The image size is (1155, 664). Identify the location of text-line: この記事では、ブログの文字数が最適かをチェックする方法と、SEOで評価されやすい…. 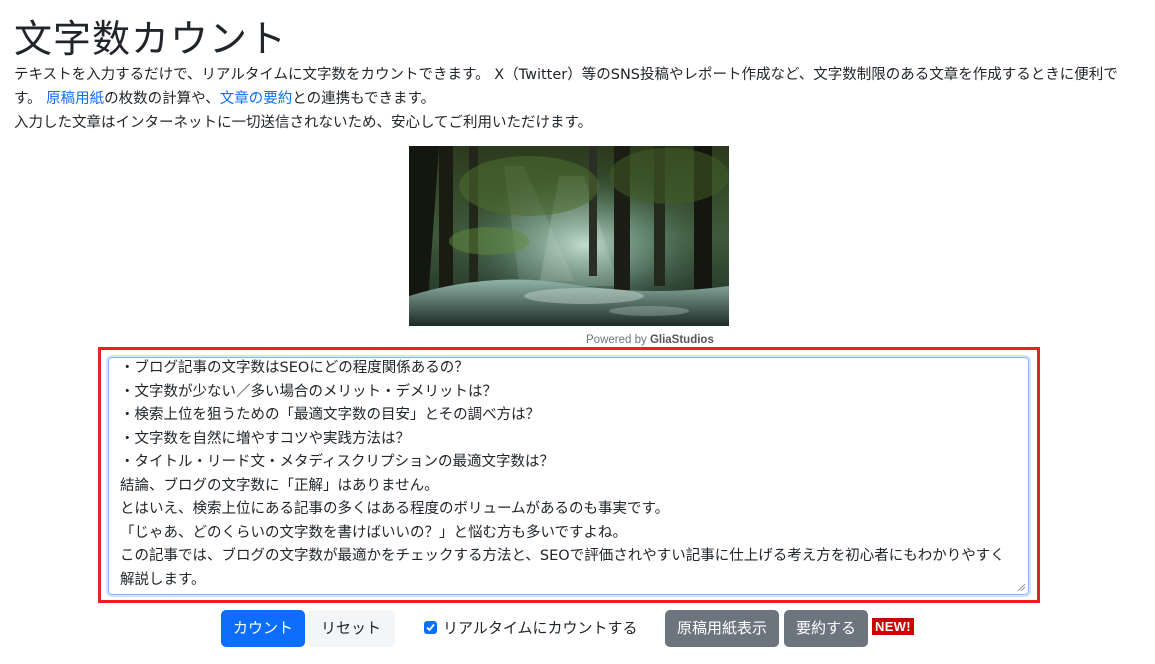
(562, 568).